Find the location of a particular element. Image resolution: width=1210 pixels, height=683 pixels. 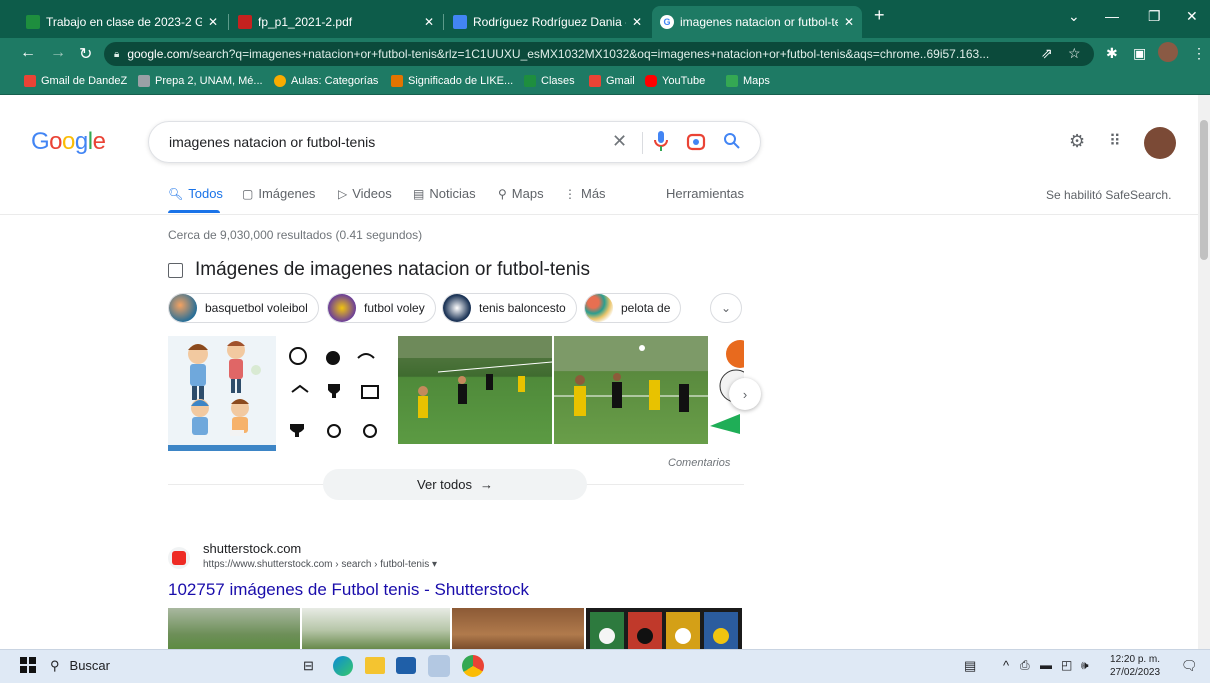

tab-divider is located at coordinates (443, 22).